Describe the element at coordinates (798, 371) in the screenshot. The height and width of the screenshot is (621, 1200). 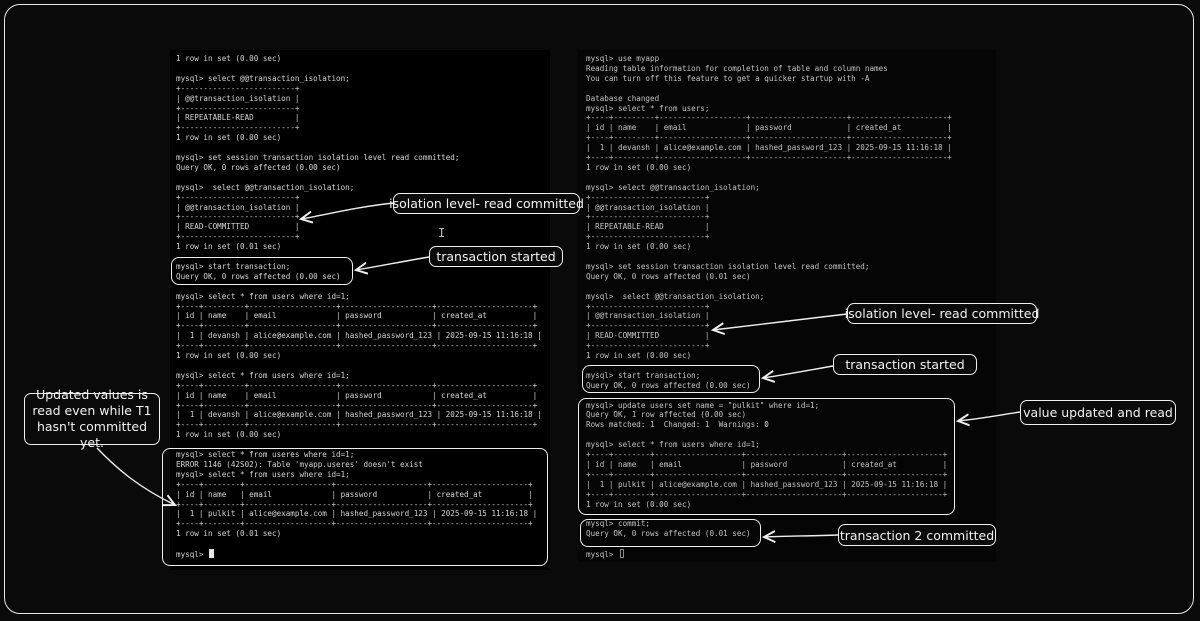
I see `arrow-right-transaction` at that location.